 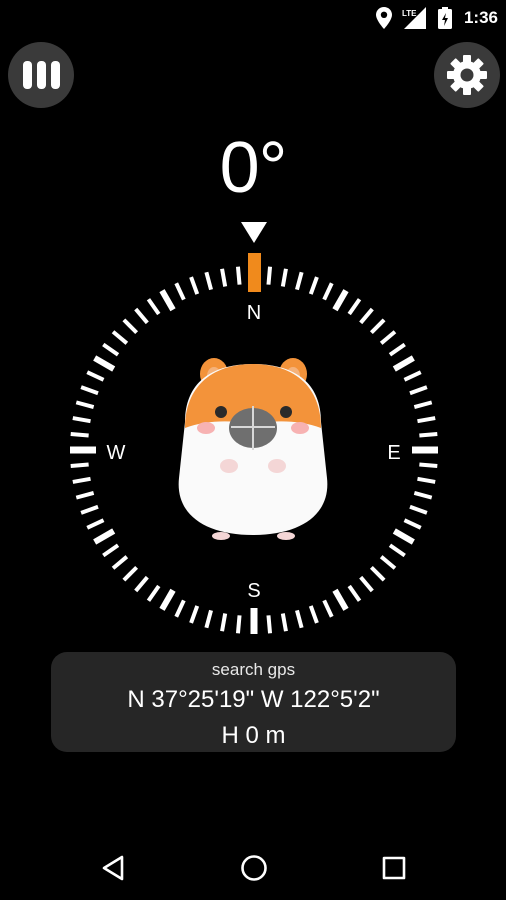 What do you see at coordinates (436, 18) in the screenshot?
I see `status-icons: LTE 1:36` at bounding box center [436, 18].